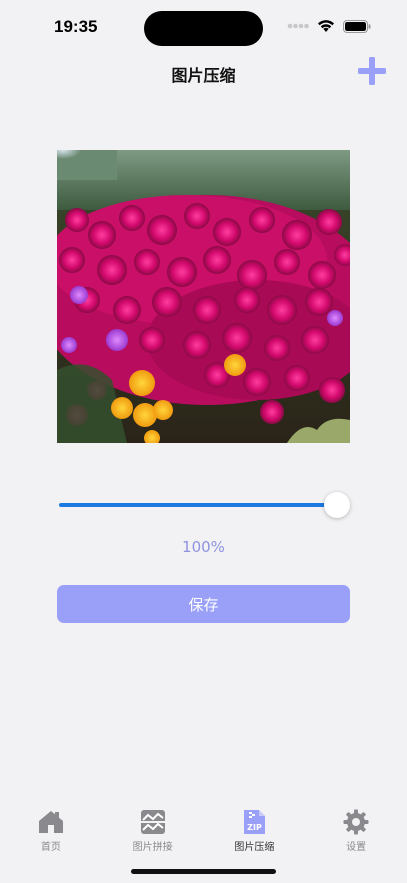 The image size is (407, 883). Describe the element at coordinates (50, 847) in the screenshot. I see `tab-label-home: 首页` at that location.